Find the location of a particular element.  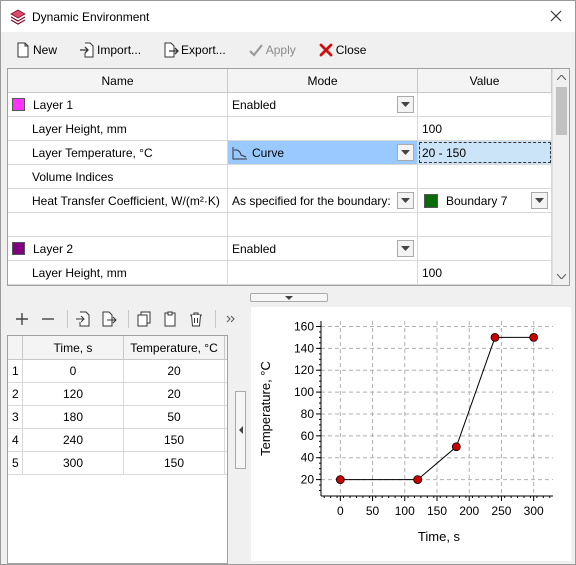

grid-row-volume-indices: Volume Indices is located at coordinates (288, 177).